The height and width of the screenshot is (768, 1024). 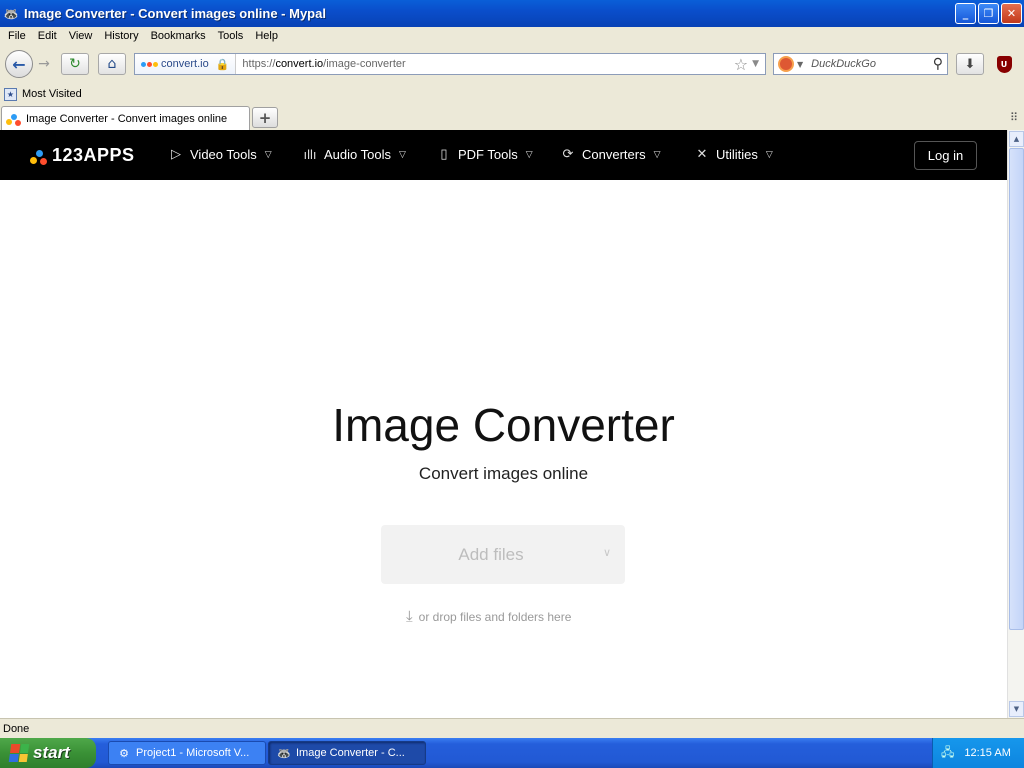 What do you see at coordinates (52, 94) in the screenshot?
I see `bookmark-most-visited: Most Visited` at bounding box center [52, 94].